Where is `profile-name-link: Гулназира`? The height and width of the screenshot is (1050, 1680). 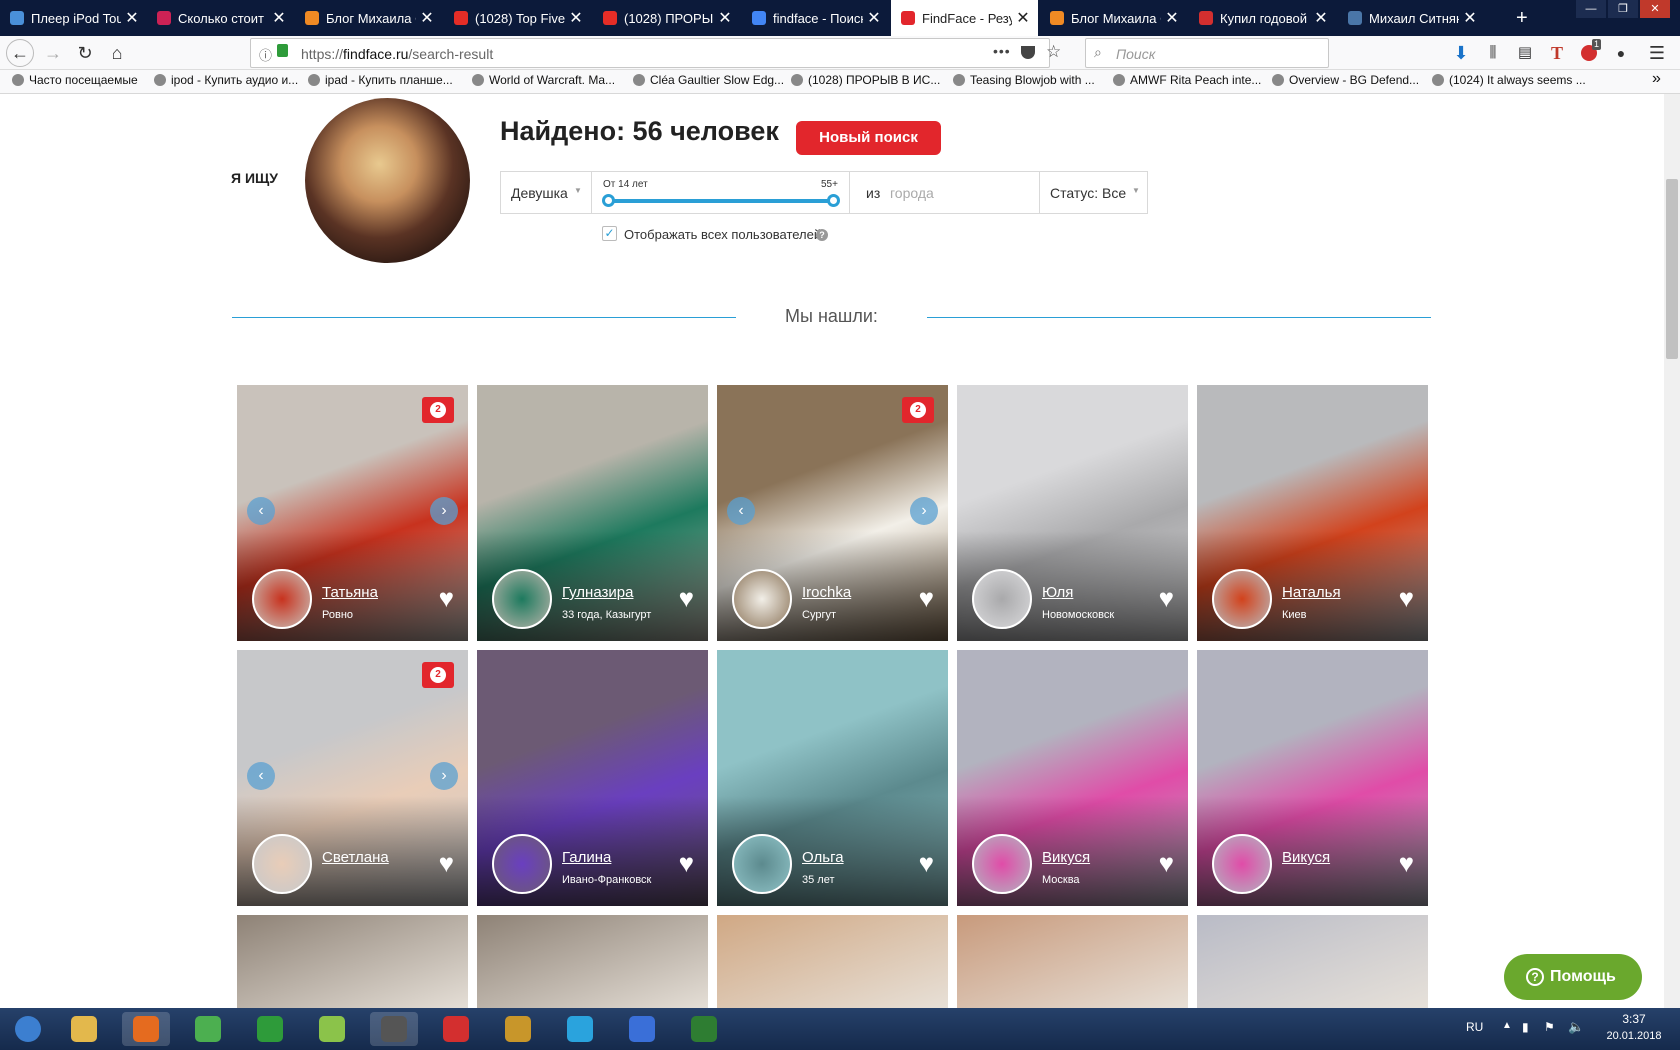
profile-name-link: Гулназира is located at coordinates (597, 592).